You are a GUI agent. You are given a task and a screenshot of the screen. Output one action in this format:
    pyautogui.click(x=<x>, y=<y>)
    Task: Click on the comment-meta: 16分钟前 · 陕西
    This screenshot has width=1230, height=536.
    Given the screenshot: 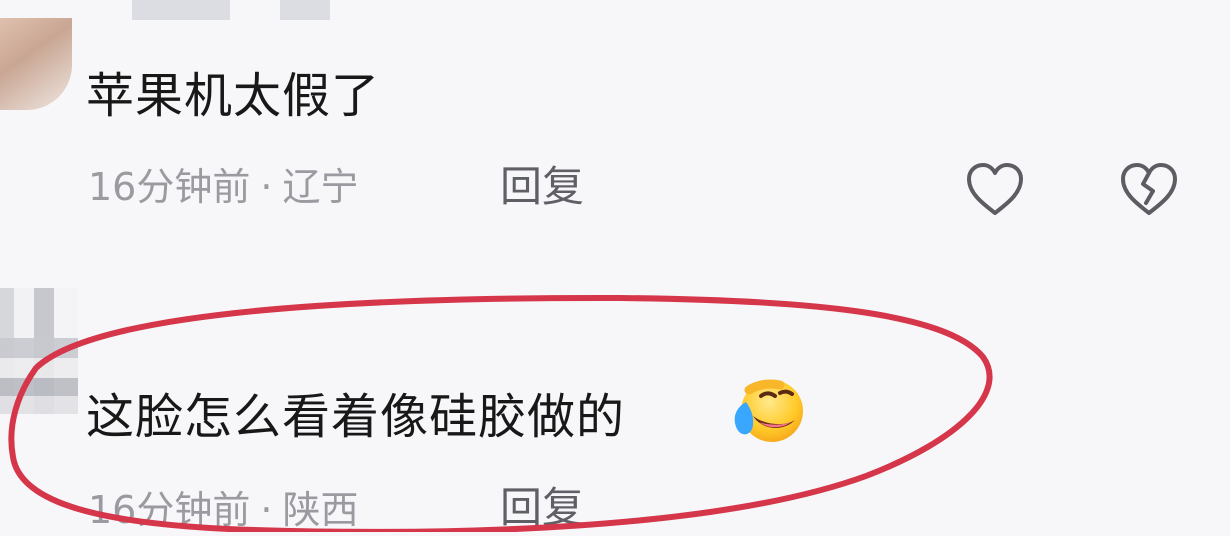 What is the action you would take?
    pyautogui.click(x=223, y=510)
    